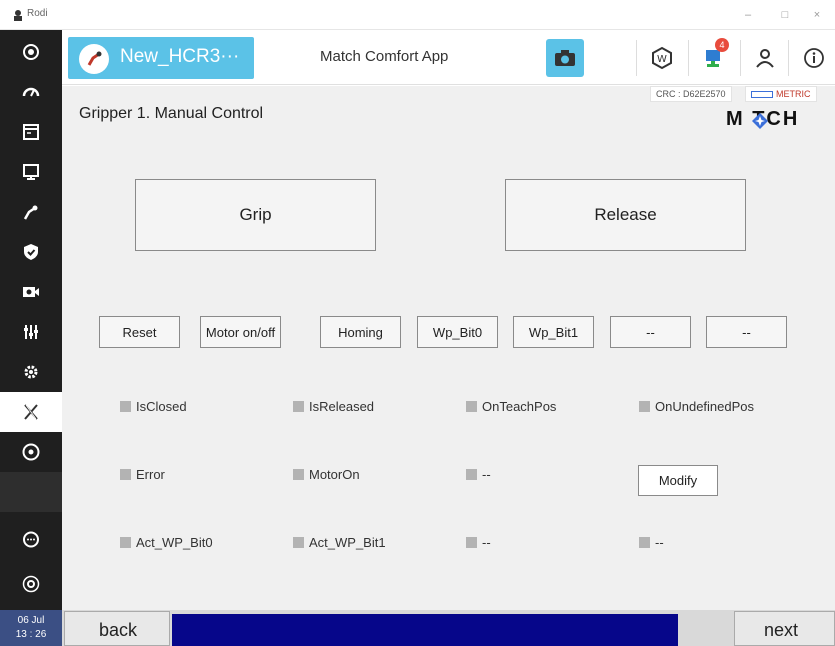 Image resolution: width=835 pixels, height=646 pixels. Describe the element at coordinates (722, 45) in the screenshot. I see `notification-badge: 4` at that location.